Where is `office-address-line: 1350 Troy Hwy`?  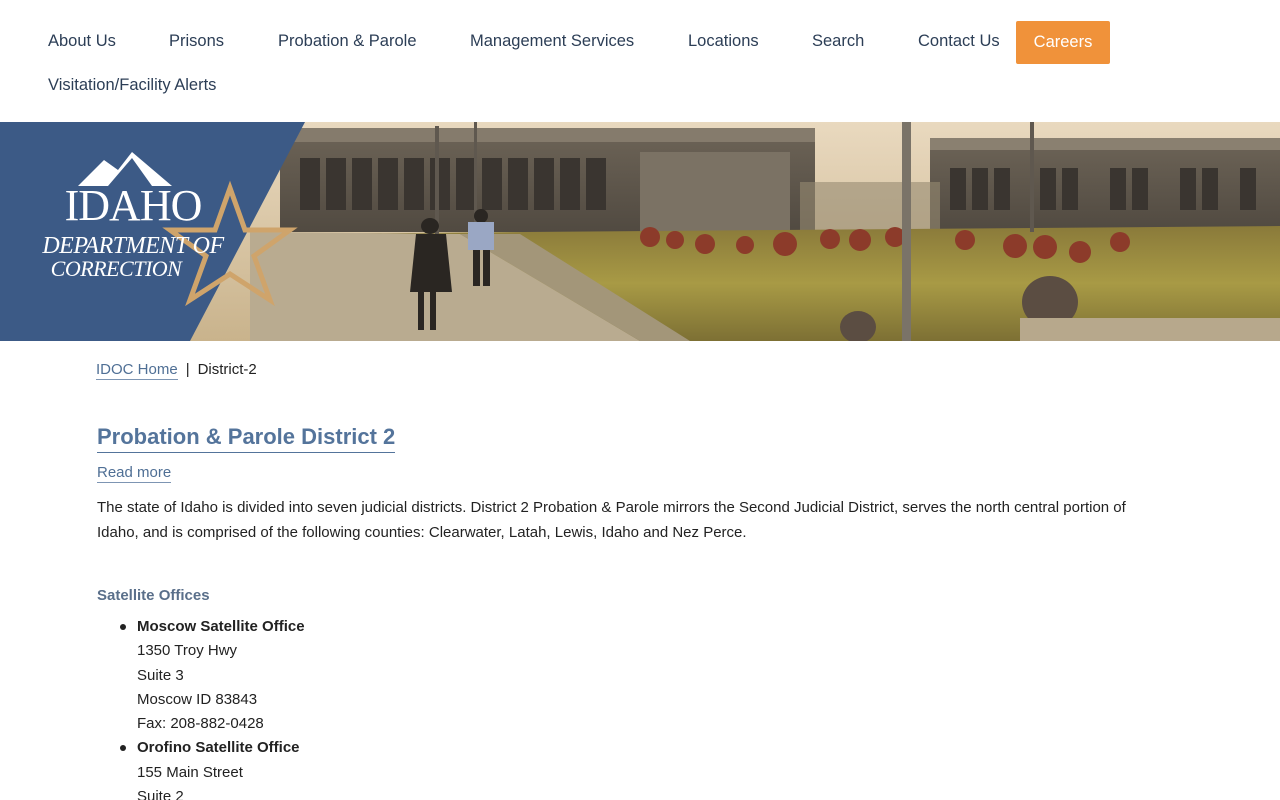 office-address-line: 1350 Troy Hwy is located at coordinates (187, 651).